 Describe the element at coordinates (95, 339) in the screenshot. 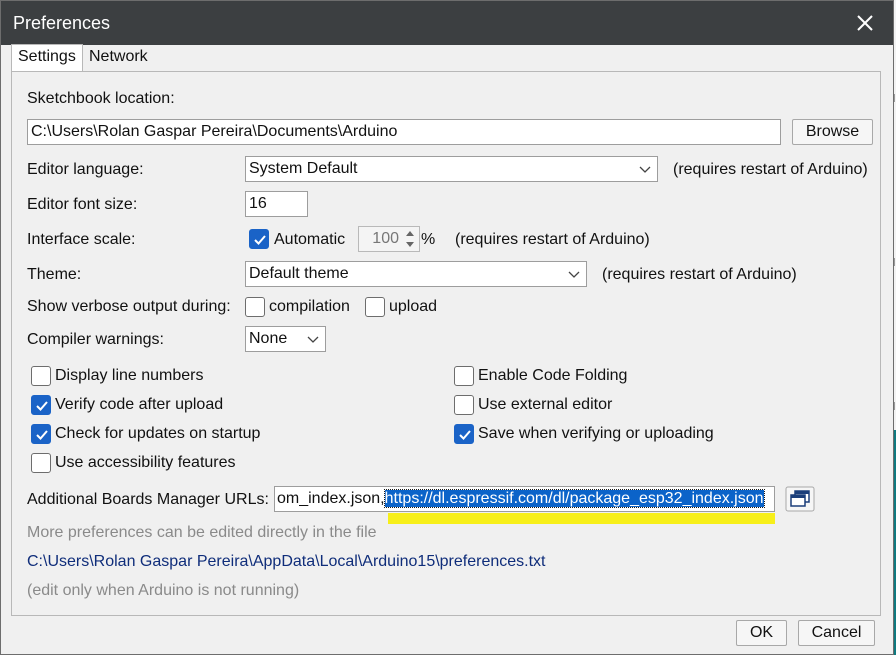

I see `compiler-warnings-label: Compiler warnings:` at that location.